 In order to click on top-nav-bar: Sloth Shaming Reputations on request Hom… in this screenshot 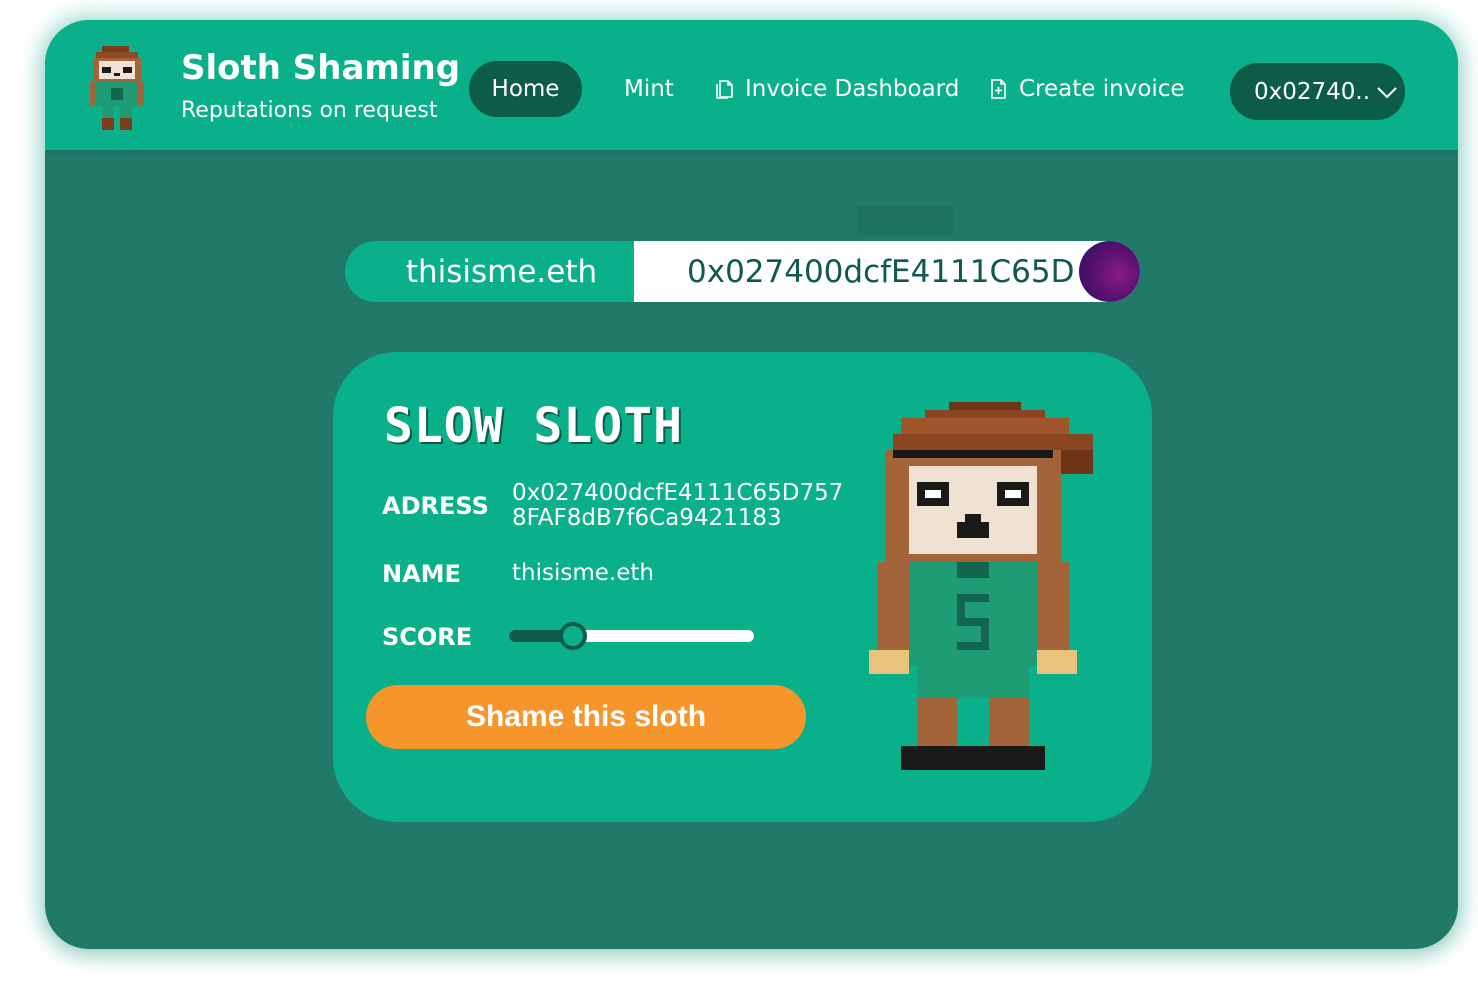, I will do `click(751, 85)`.